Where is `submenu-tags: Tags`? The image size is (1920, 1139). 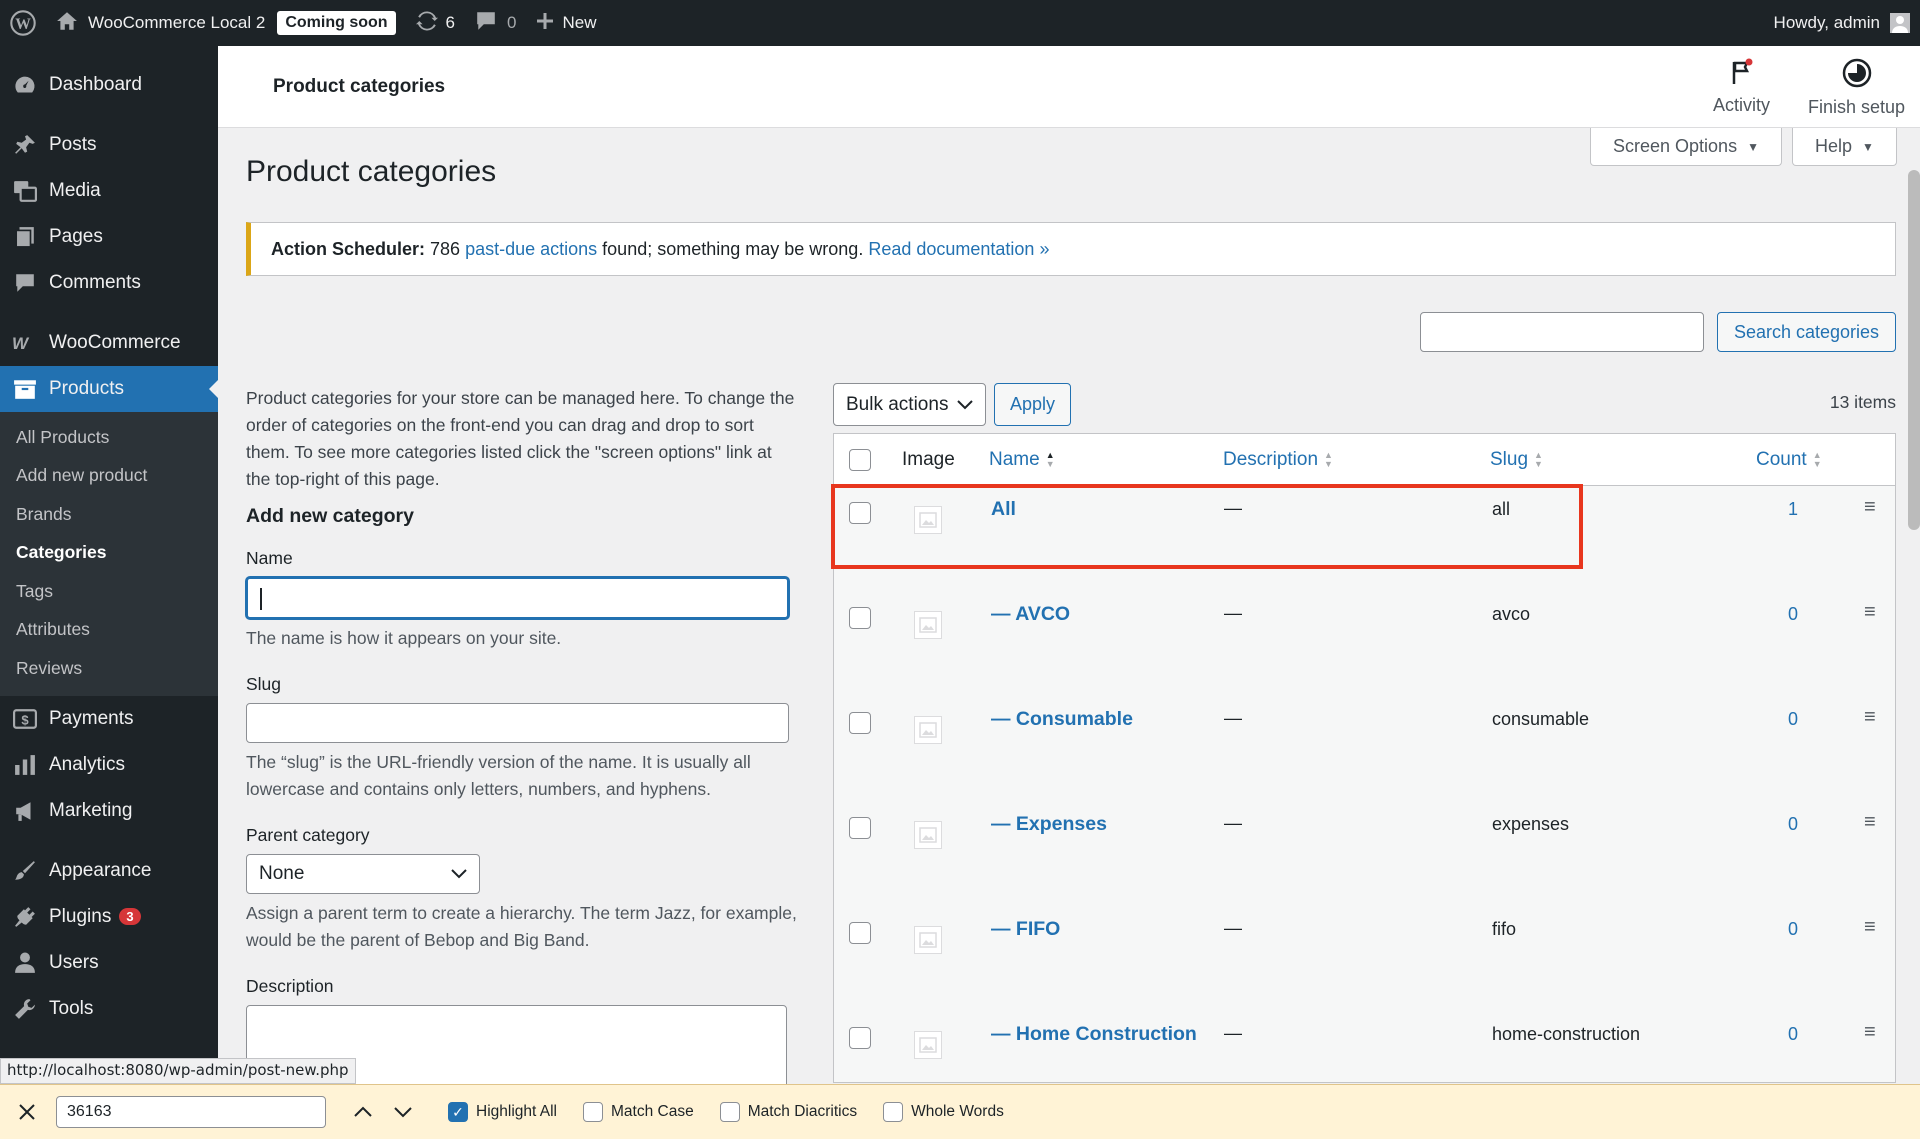
submenu-tags: Tags is located at coordinates (109, 591).